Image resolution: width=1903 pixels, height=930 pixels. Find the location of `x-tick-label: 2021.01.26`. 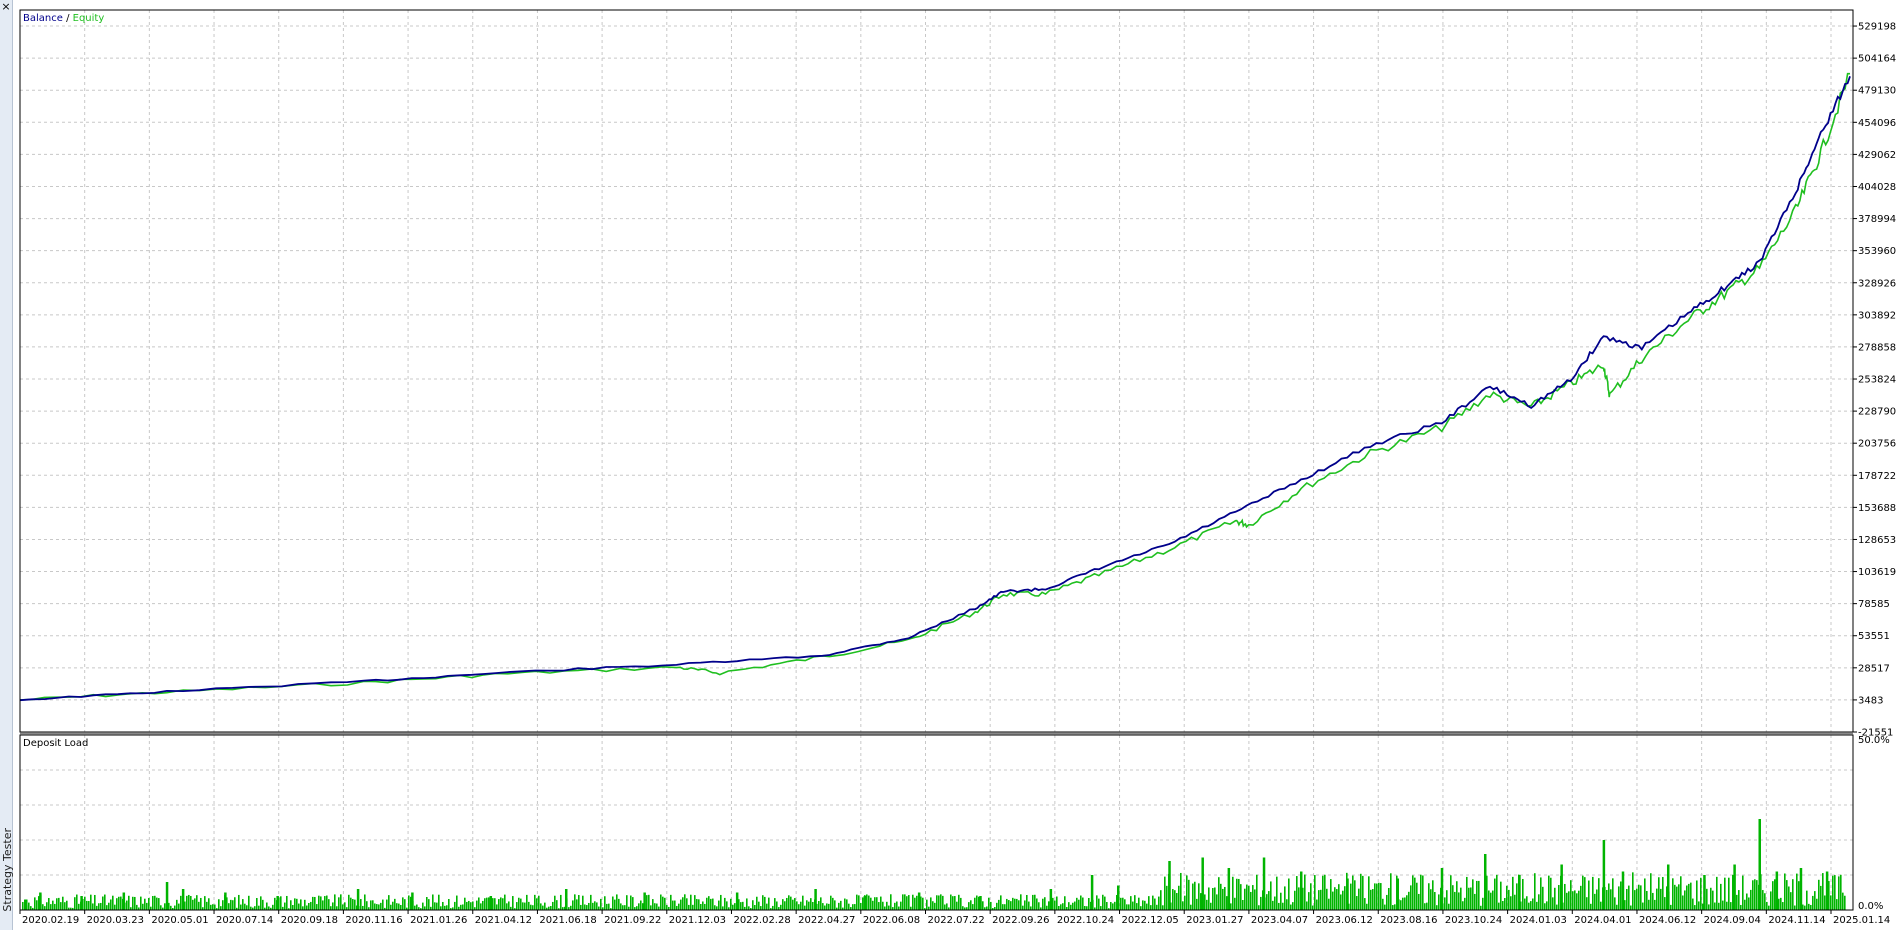

x-tick-label: 2021.01.26 is located at coordinates (438, 920).